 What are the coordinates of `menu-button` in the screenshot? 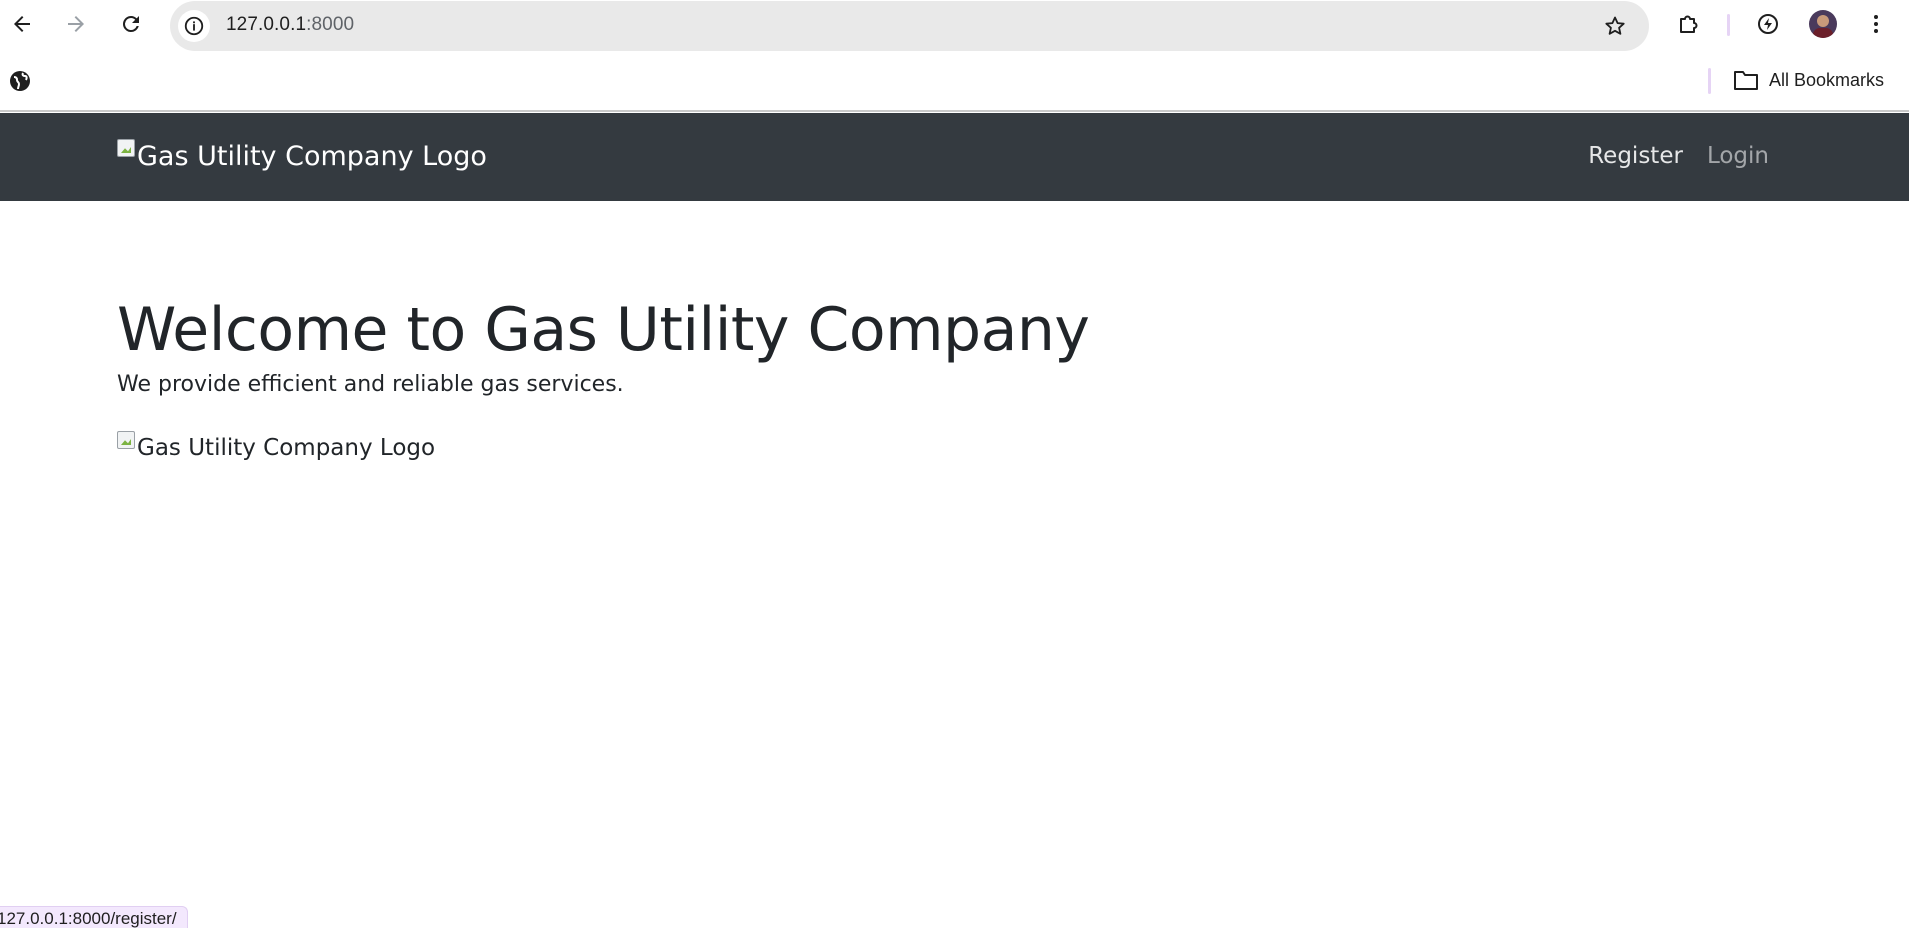 It's located at (1876, 24).